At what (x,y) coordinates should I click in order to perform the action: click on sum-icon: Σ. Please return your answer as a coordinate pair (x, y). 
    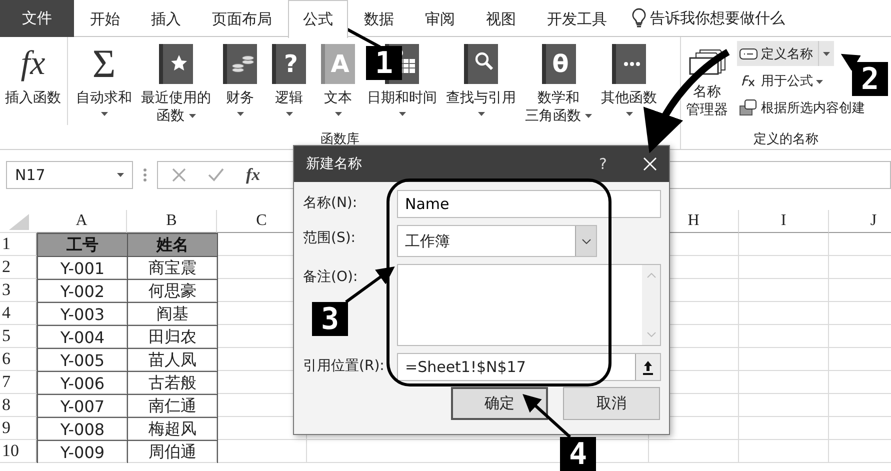
    Looking at the image, I should click on (104, 64).